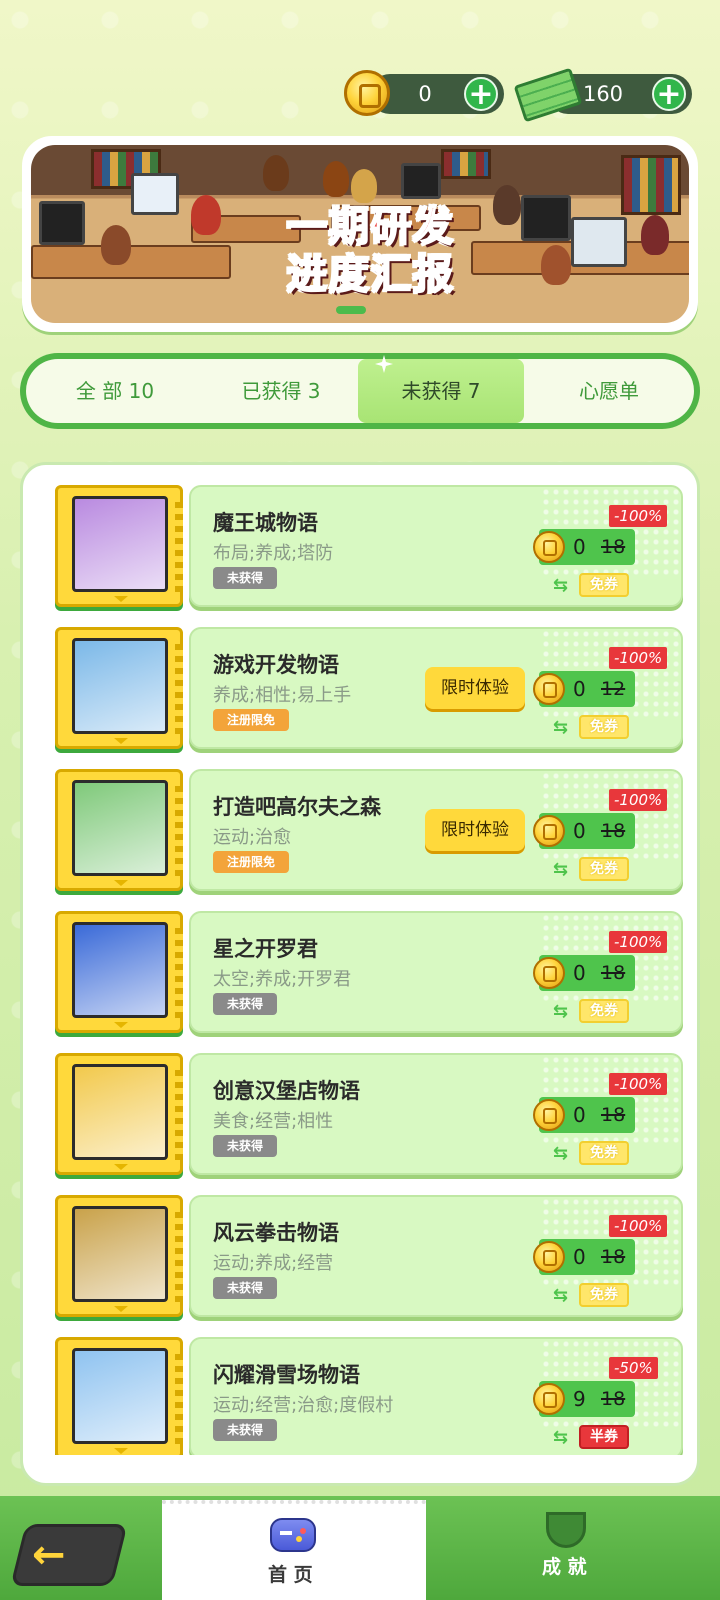 This screenshot has height=1600, width=720. Describe the element at coordinates (566, 1530) in the screenshot. I see `trophy-icon` at that location.